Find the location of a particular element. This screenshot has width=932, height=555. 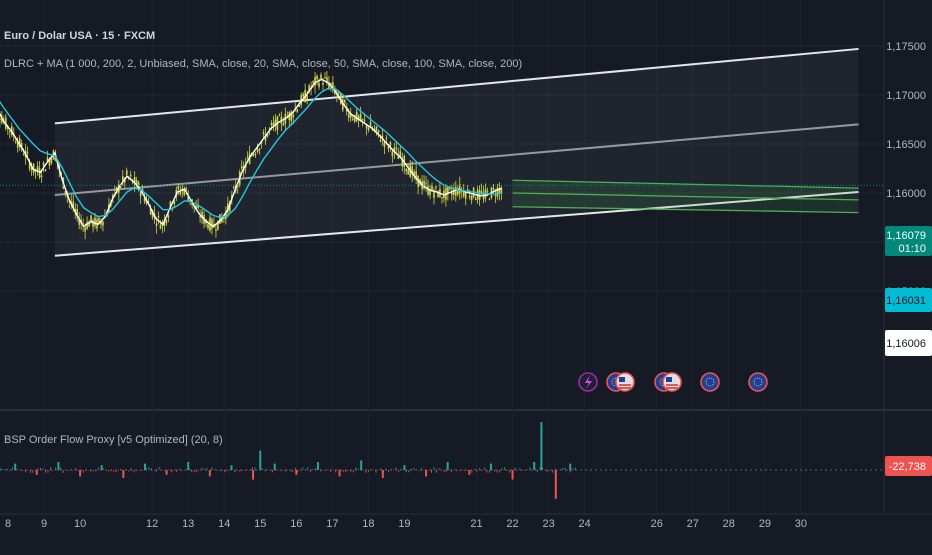

time-tick-label: 15 is located at coordinates (260, 524).